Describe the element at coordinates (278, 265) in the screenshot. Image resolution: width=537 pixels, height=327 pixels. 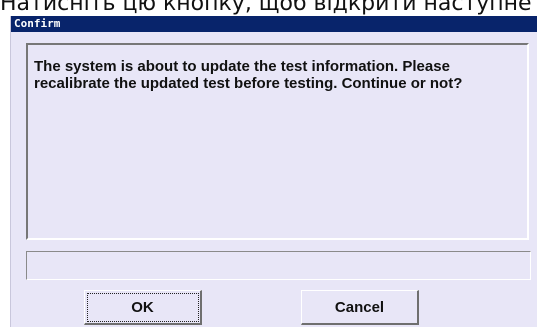
I see `status-field` at that location.